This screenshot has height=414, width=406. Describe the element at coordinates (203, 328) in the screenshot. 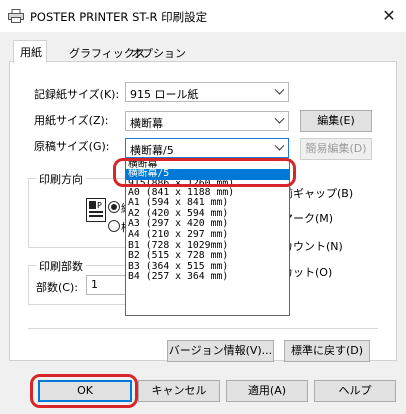

I see `divider` at that location.